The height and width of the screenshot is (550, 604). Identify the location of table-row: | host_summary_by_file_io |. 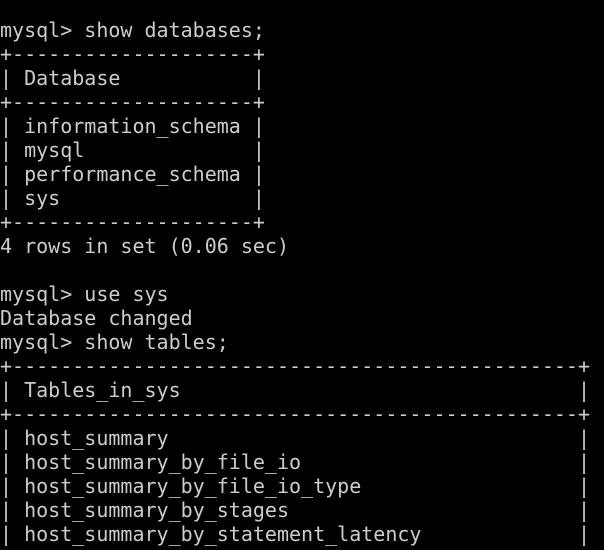
(295, 462).